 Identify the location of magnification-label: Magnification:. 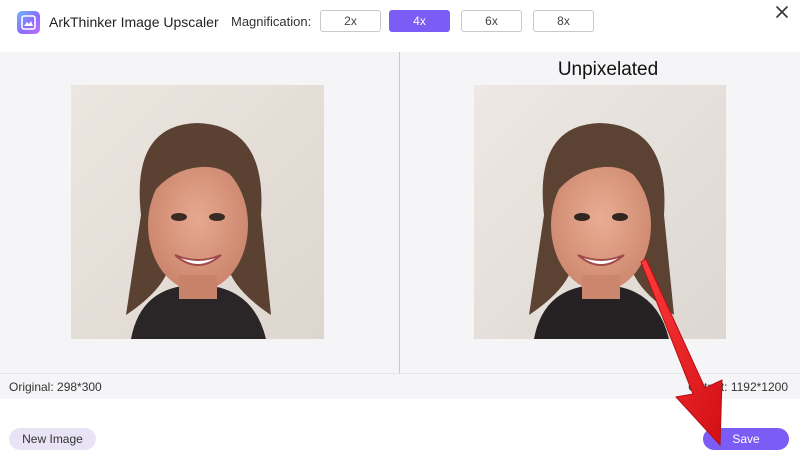
(271, 21).